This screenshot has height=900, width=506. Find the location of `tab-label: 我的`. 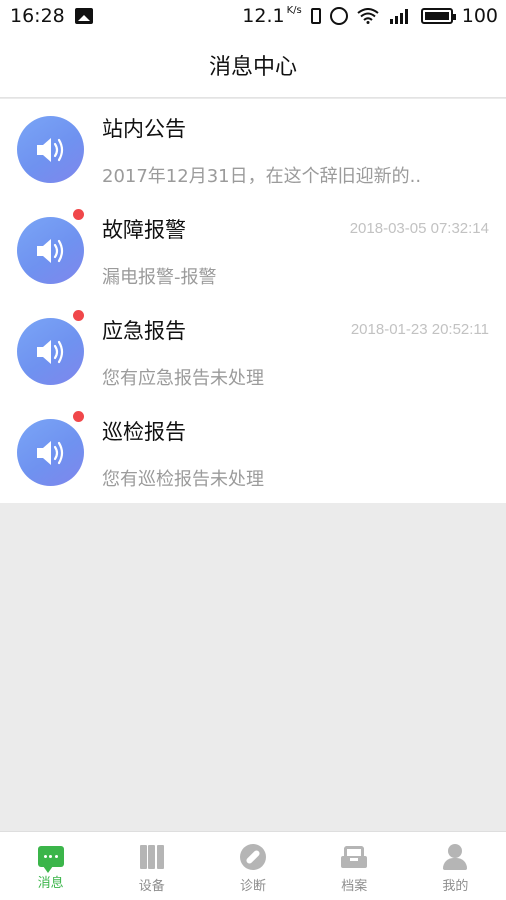

tab-label: 我的 is located at coordinates (455, 886).